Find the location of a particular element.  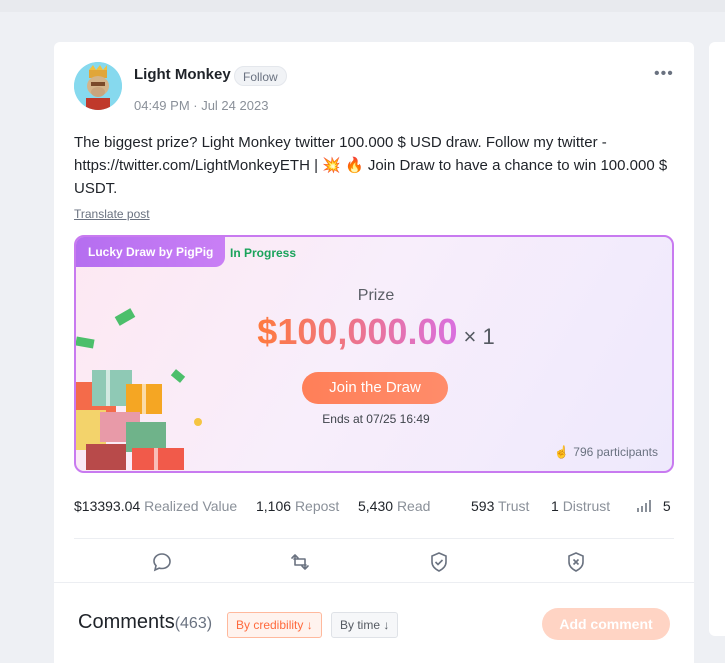

hand-icon: ☝ is located at coordinates (562, 452).